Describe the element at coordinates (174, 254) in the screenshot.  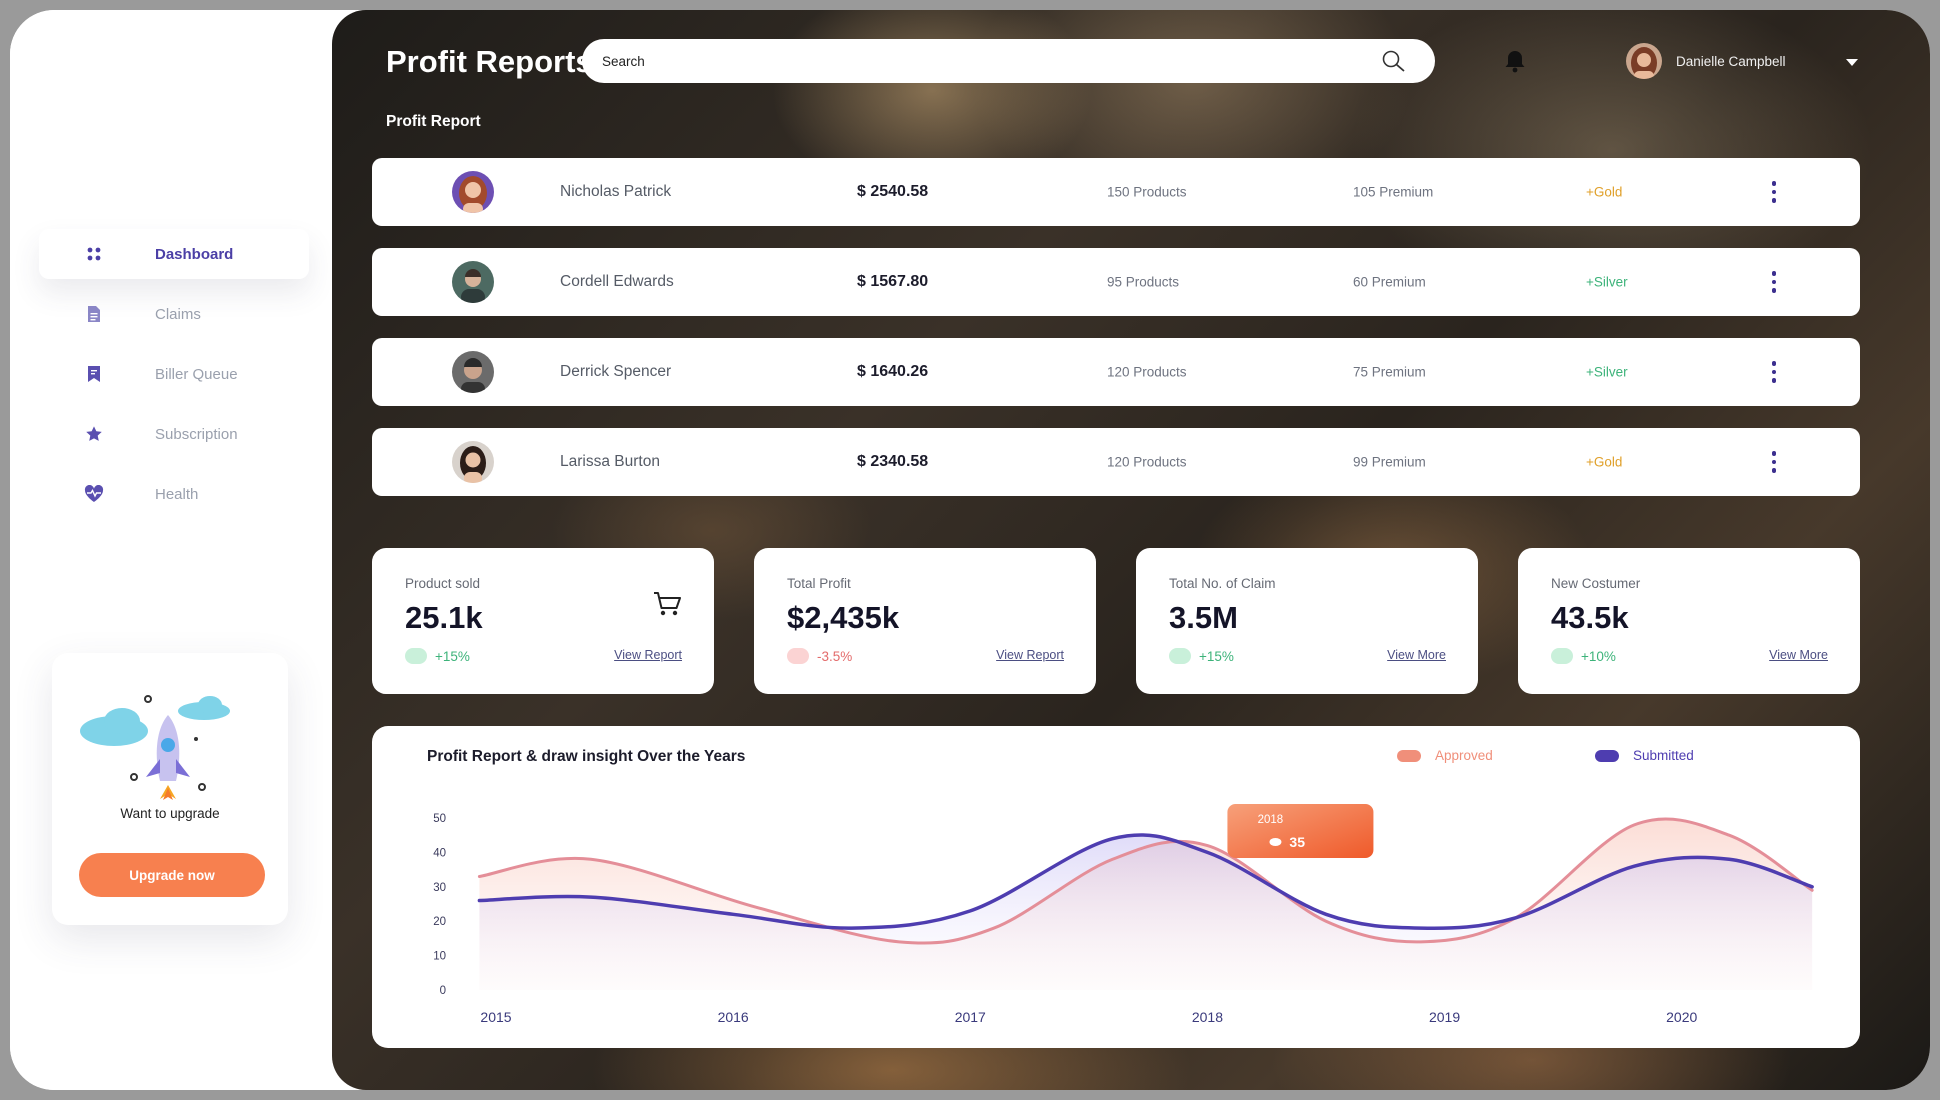
I see `sidebar-item-dashboard: Dashboard` at that location.